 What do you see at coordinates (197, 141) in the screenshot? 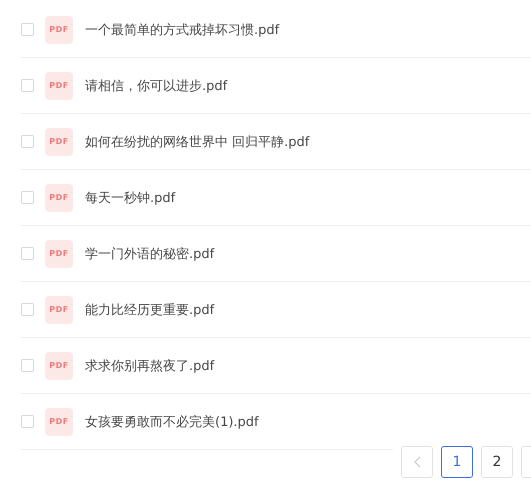
I see `file-name: 如何在纷扰的网络世界中 回归平静.pdf` at bounding box center [197, 141].